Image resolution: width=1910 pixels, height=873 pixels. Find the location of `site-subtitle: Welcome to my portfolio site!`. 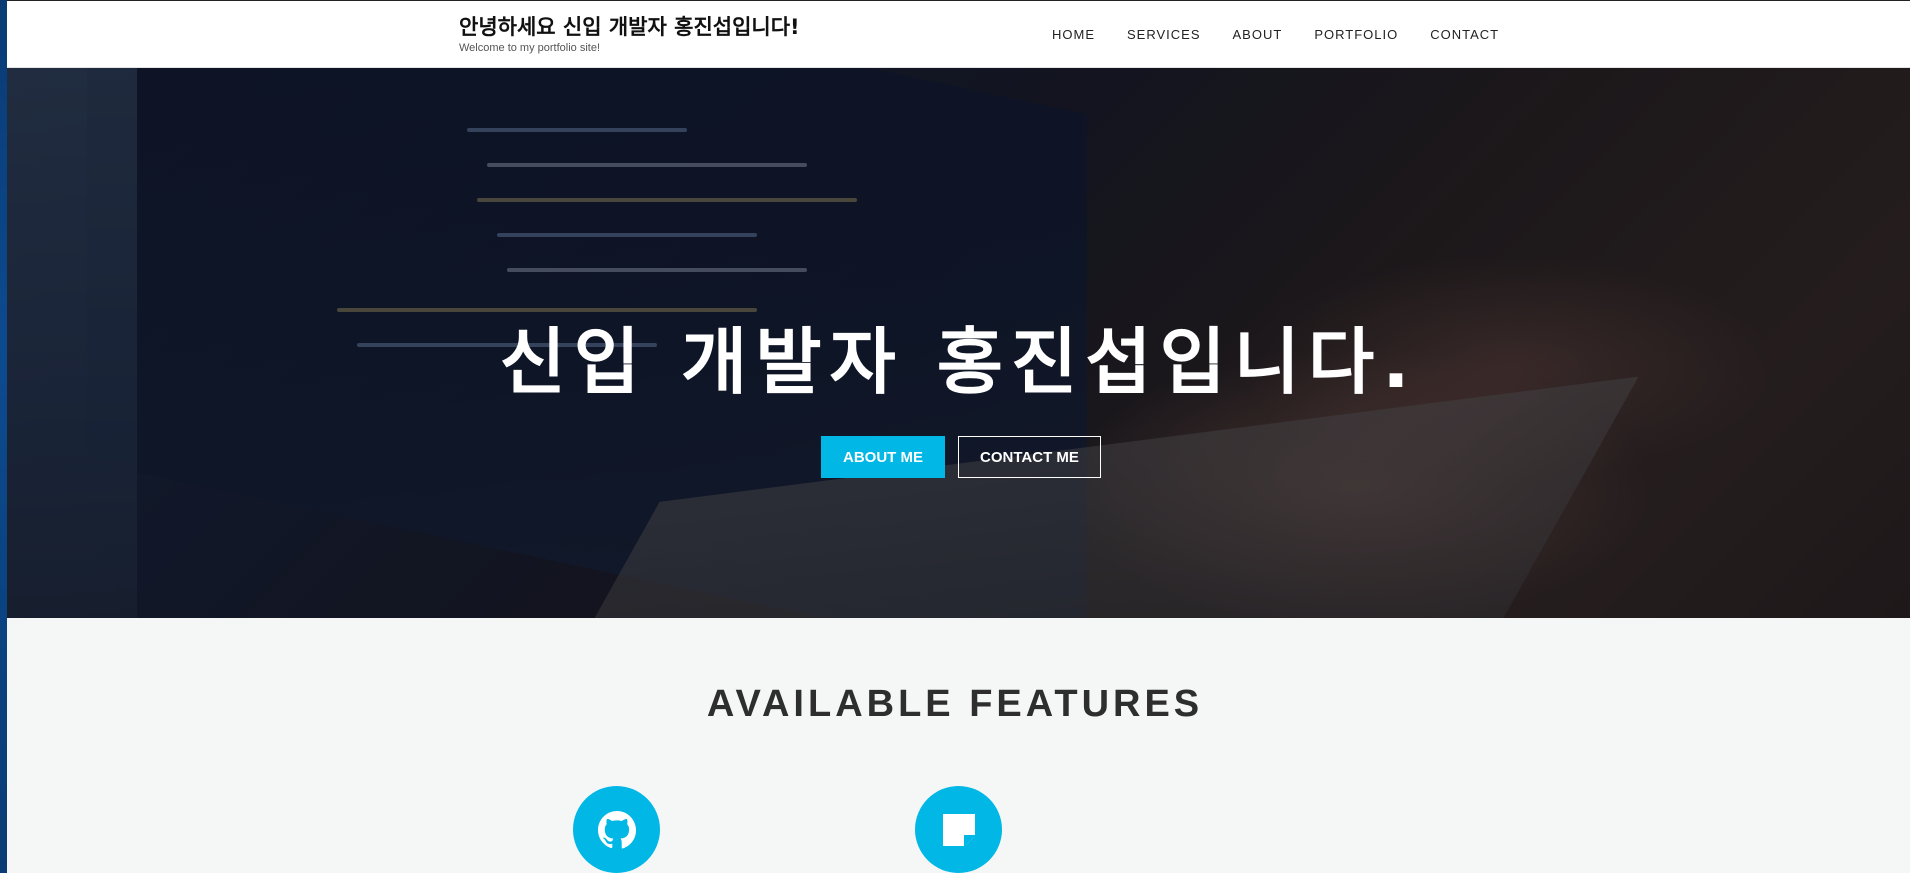

site-subtitle: Welcome to my portfolio site! is located at coordinates (530, 48).